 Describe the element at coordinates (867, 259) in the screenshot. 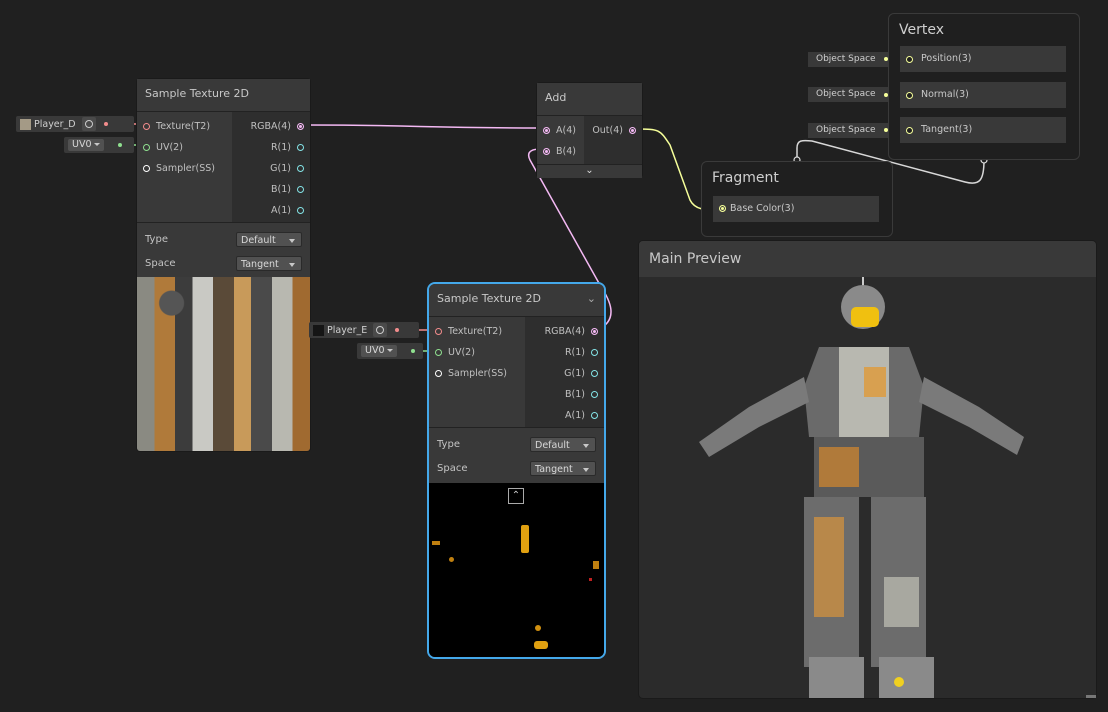

I see `main-preview-title: Main Preview` at that location.